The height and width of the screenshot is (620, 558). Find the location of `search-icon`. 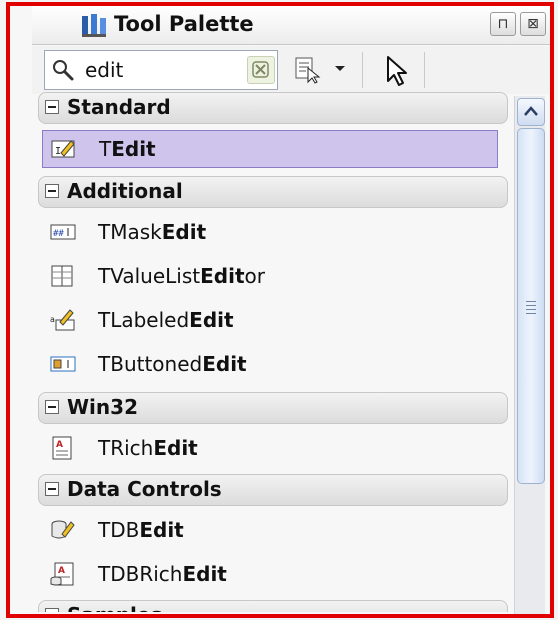

search-icon is located at coordinates (63, 70).